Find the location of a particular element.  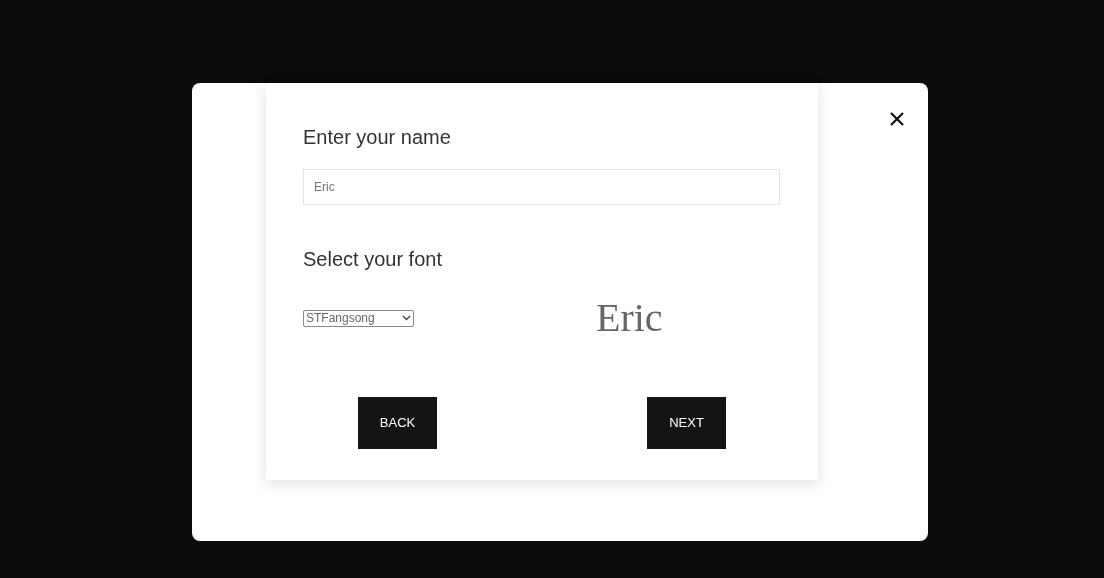

chevron-down-icon is located at coordinates (406, 318).